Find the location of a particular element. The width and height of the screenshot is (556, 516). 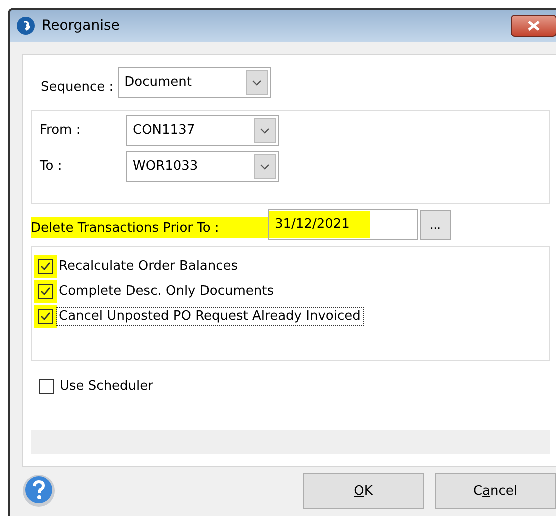

close-button is located at coordinates (533, 26).